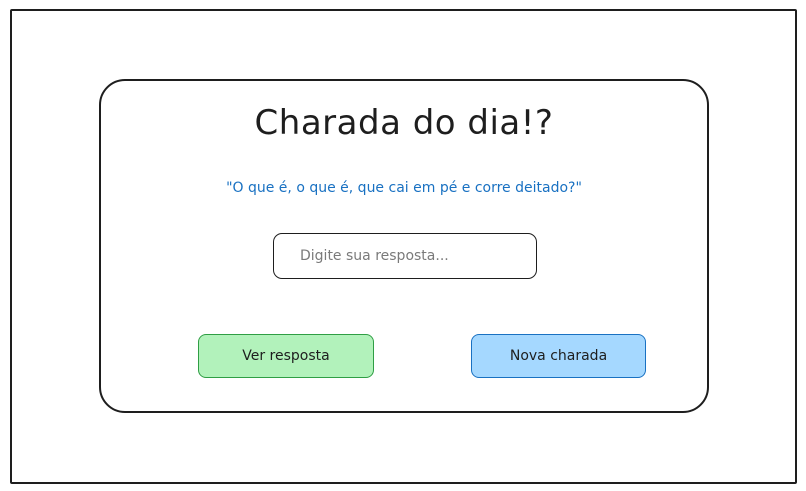 This screenshot has width=806, height=491. Describe the element at coordinates (405, 256) in the screenshot. I see `answer-input` at that location.